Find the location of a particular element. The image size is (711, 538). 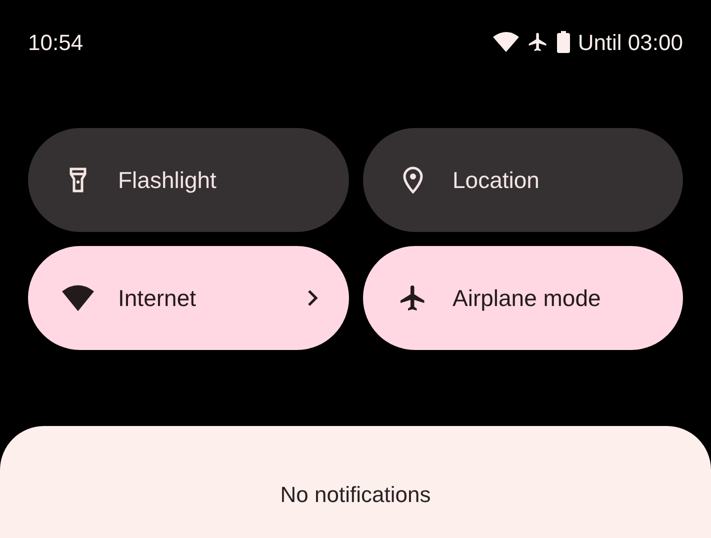

quick-settings-tile: Flashlight is located at coordinates (188, 180).